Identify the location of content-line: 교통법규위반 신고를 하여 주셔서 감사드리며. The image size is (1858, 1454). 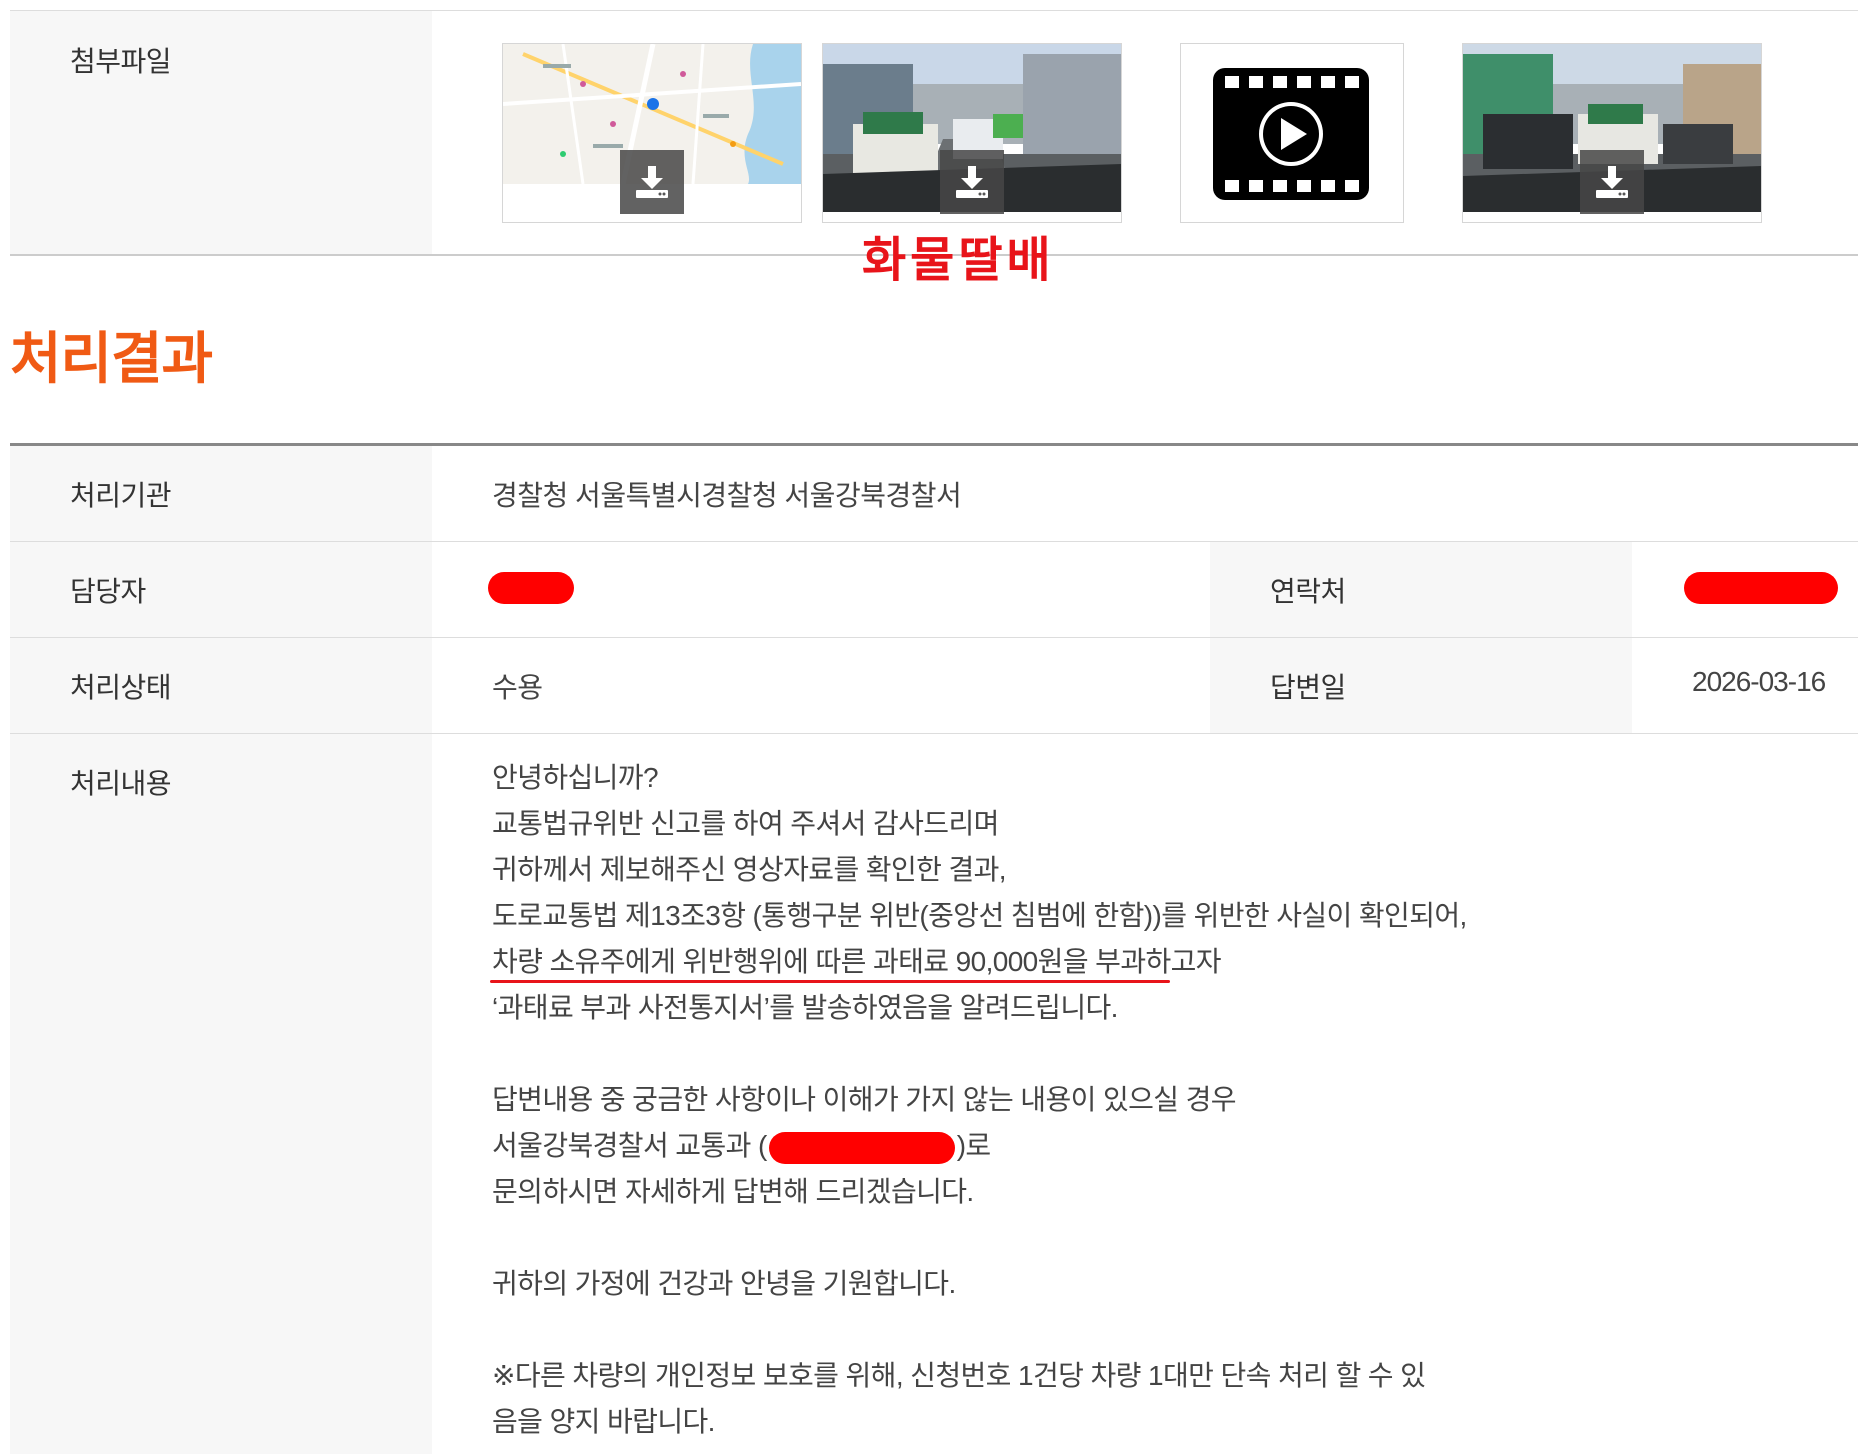
(745, 823).